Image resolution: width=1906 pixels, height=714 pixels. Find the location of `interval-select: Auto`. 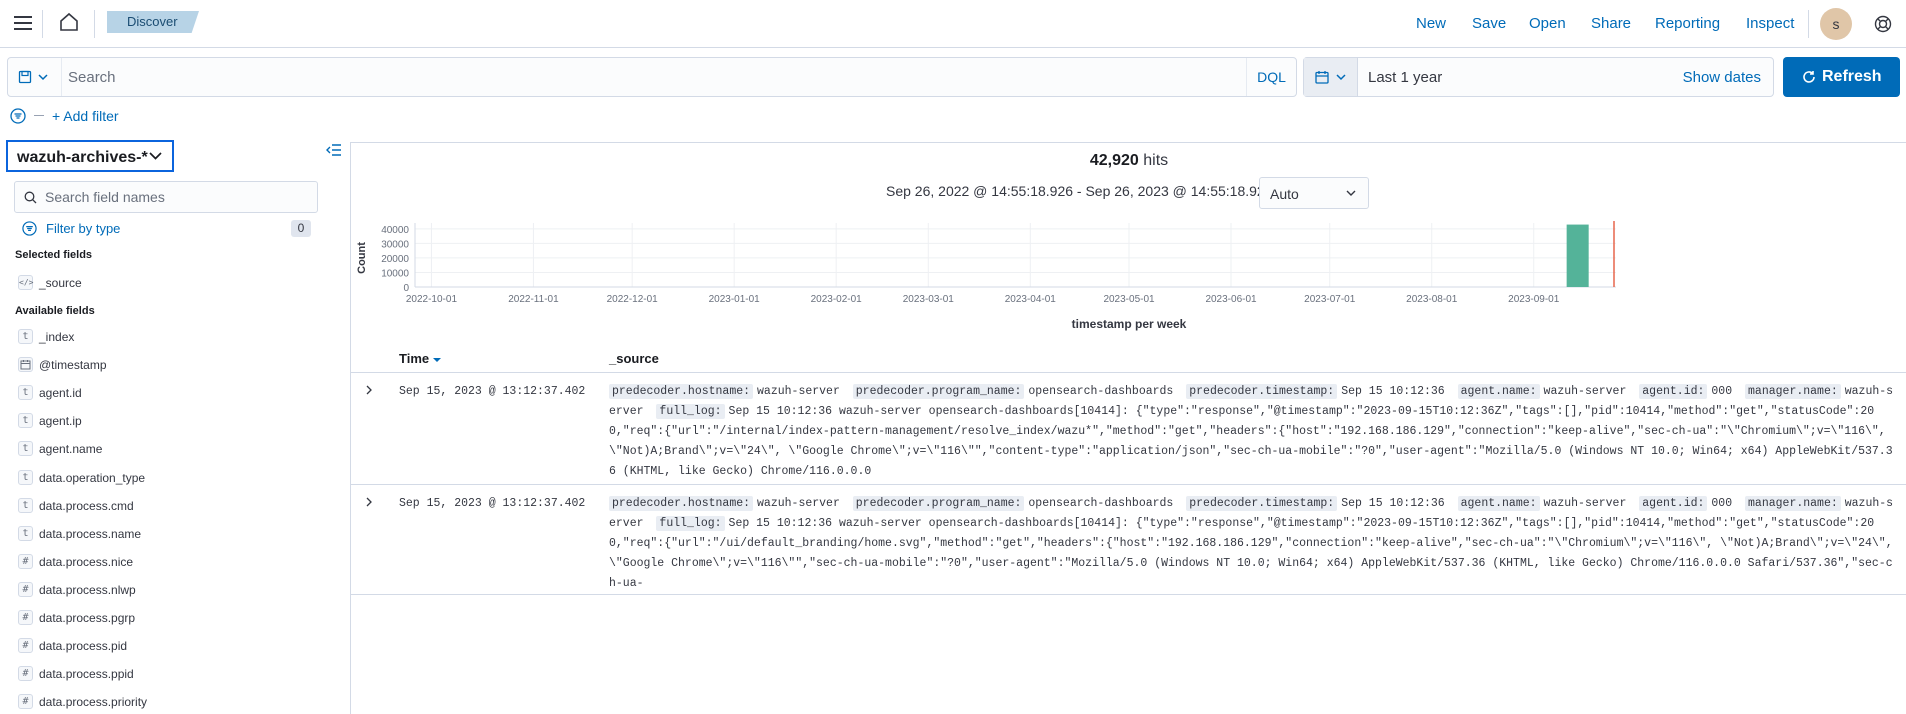

interval-select: Auto is located at coordinates (1314, 193).